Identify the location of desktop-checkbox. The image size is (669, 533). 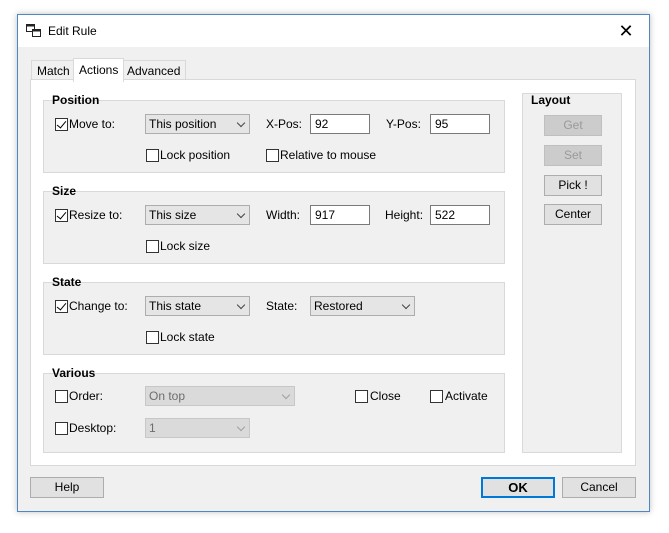
(61, 428).